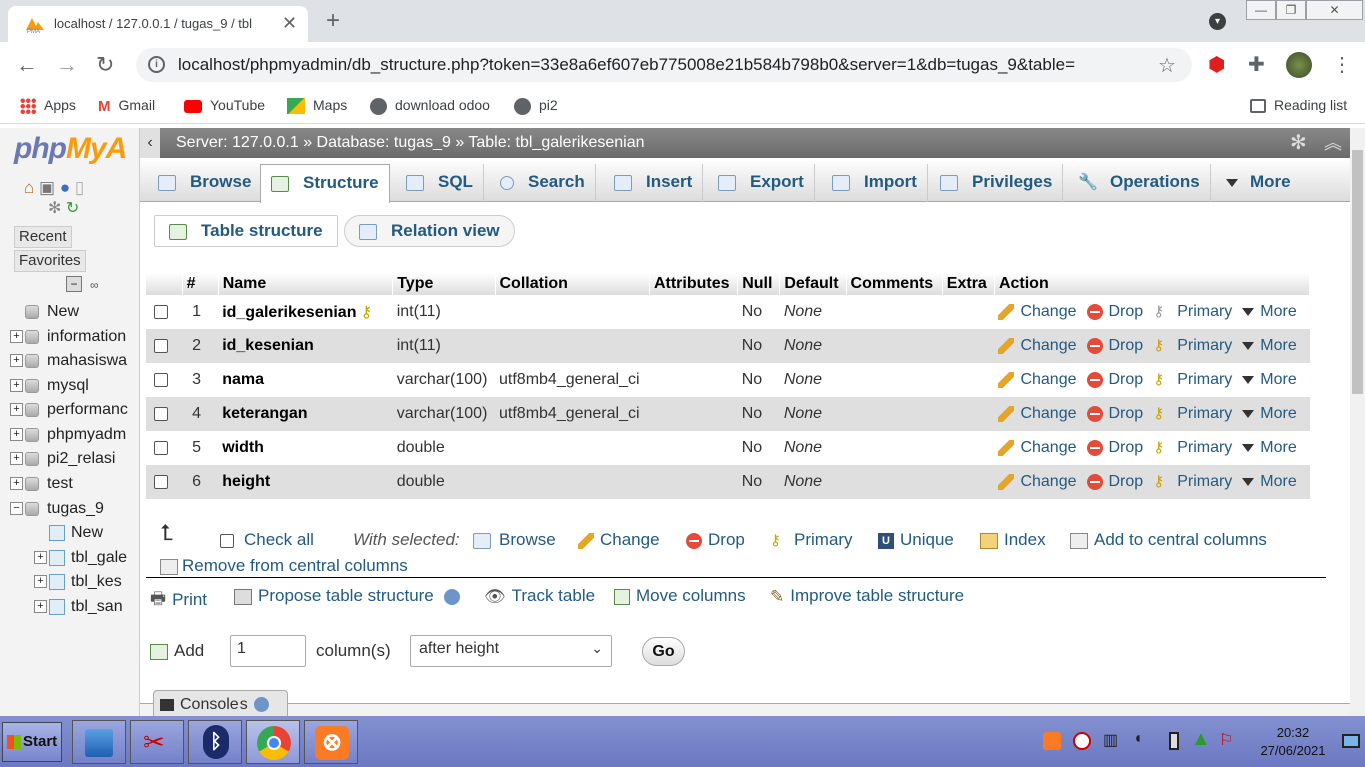  Describe the element at coordinates (32, 742) in the screenshot. I see `start-button: Start` at that location.